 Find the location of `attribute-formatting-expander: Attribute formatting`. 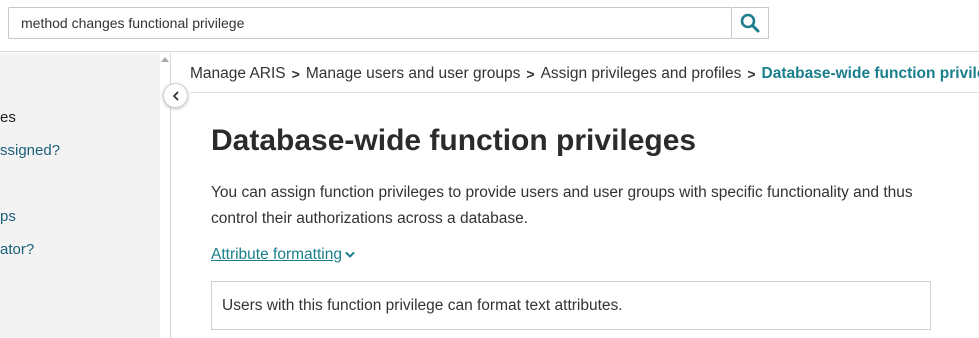

attribute-formatting-expander: Attribute formatting is located at coordinates (283, 255).